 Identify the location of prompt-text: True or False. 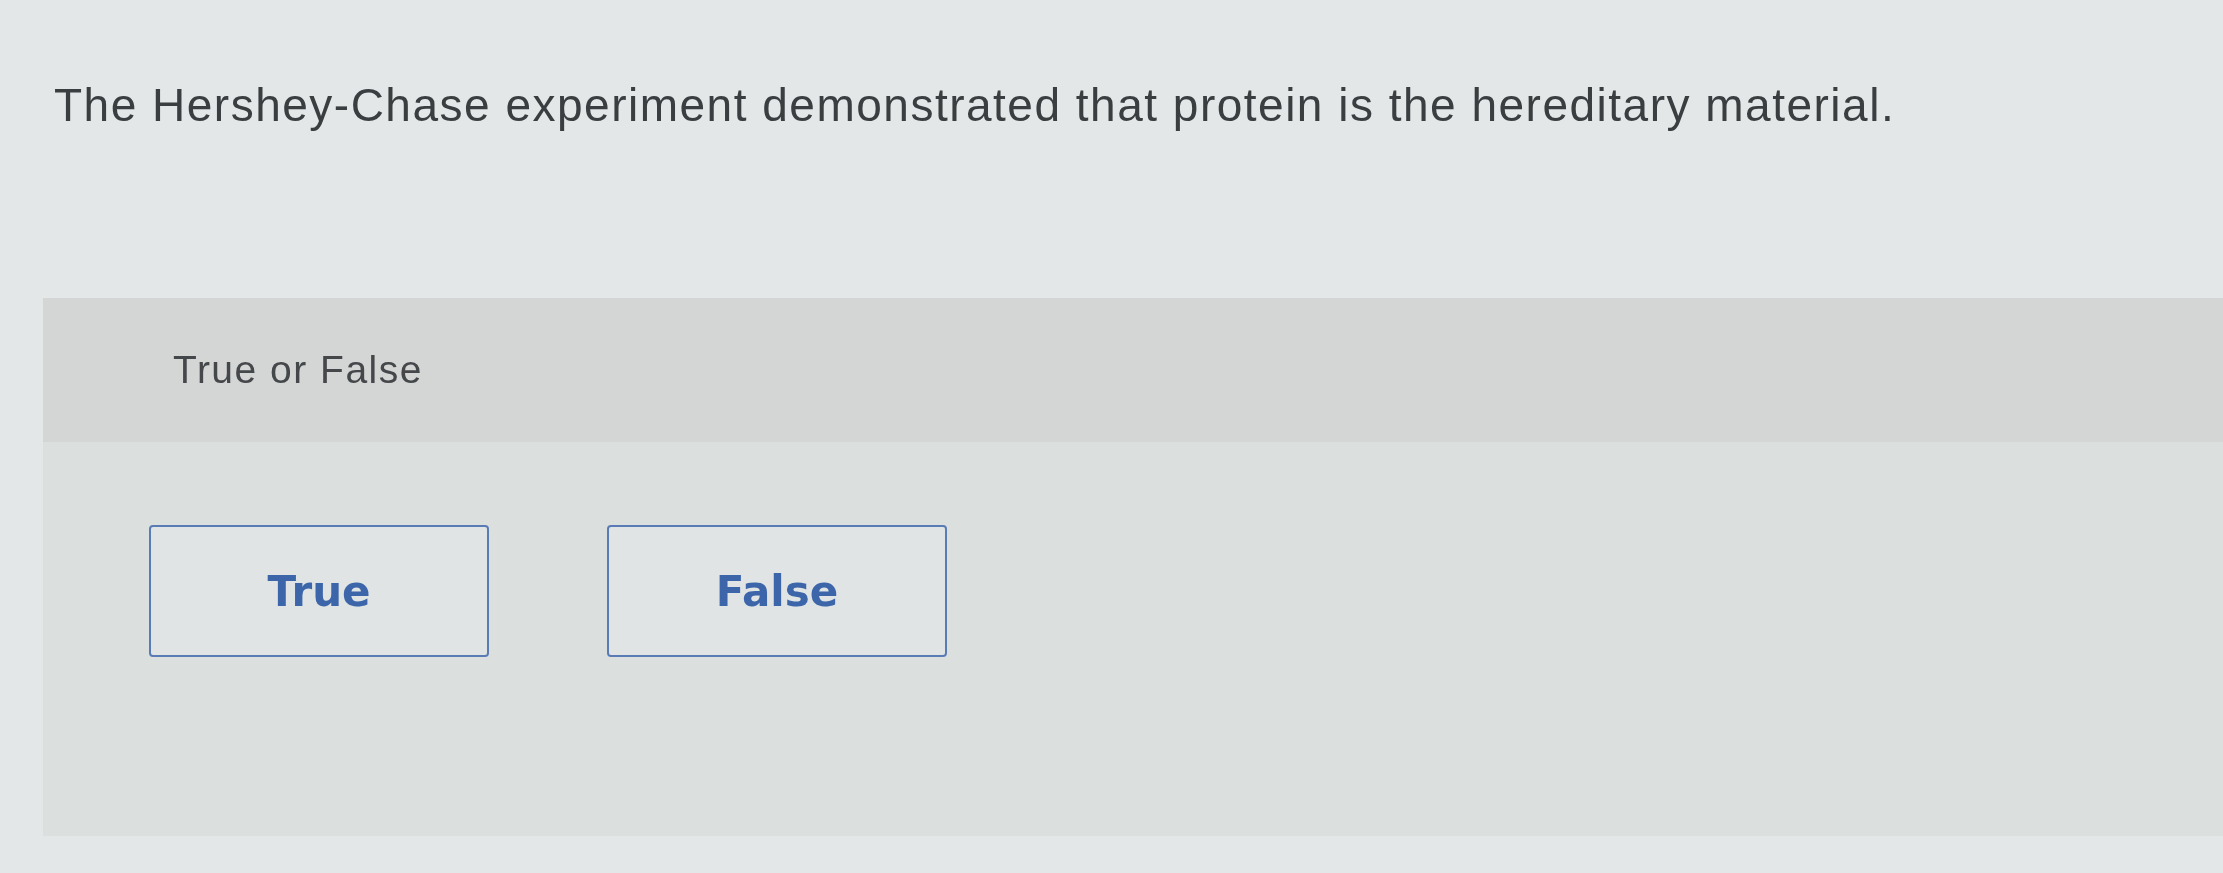
(298, 370).